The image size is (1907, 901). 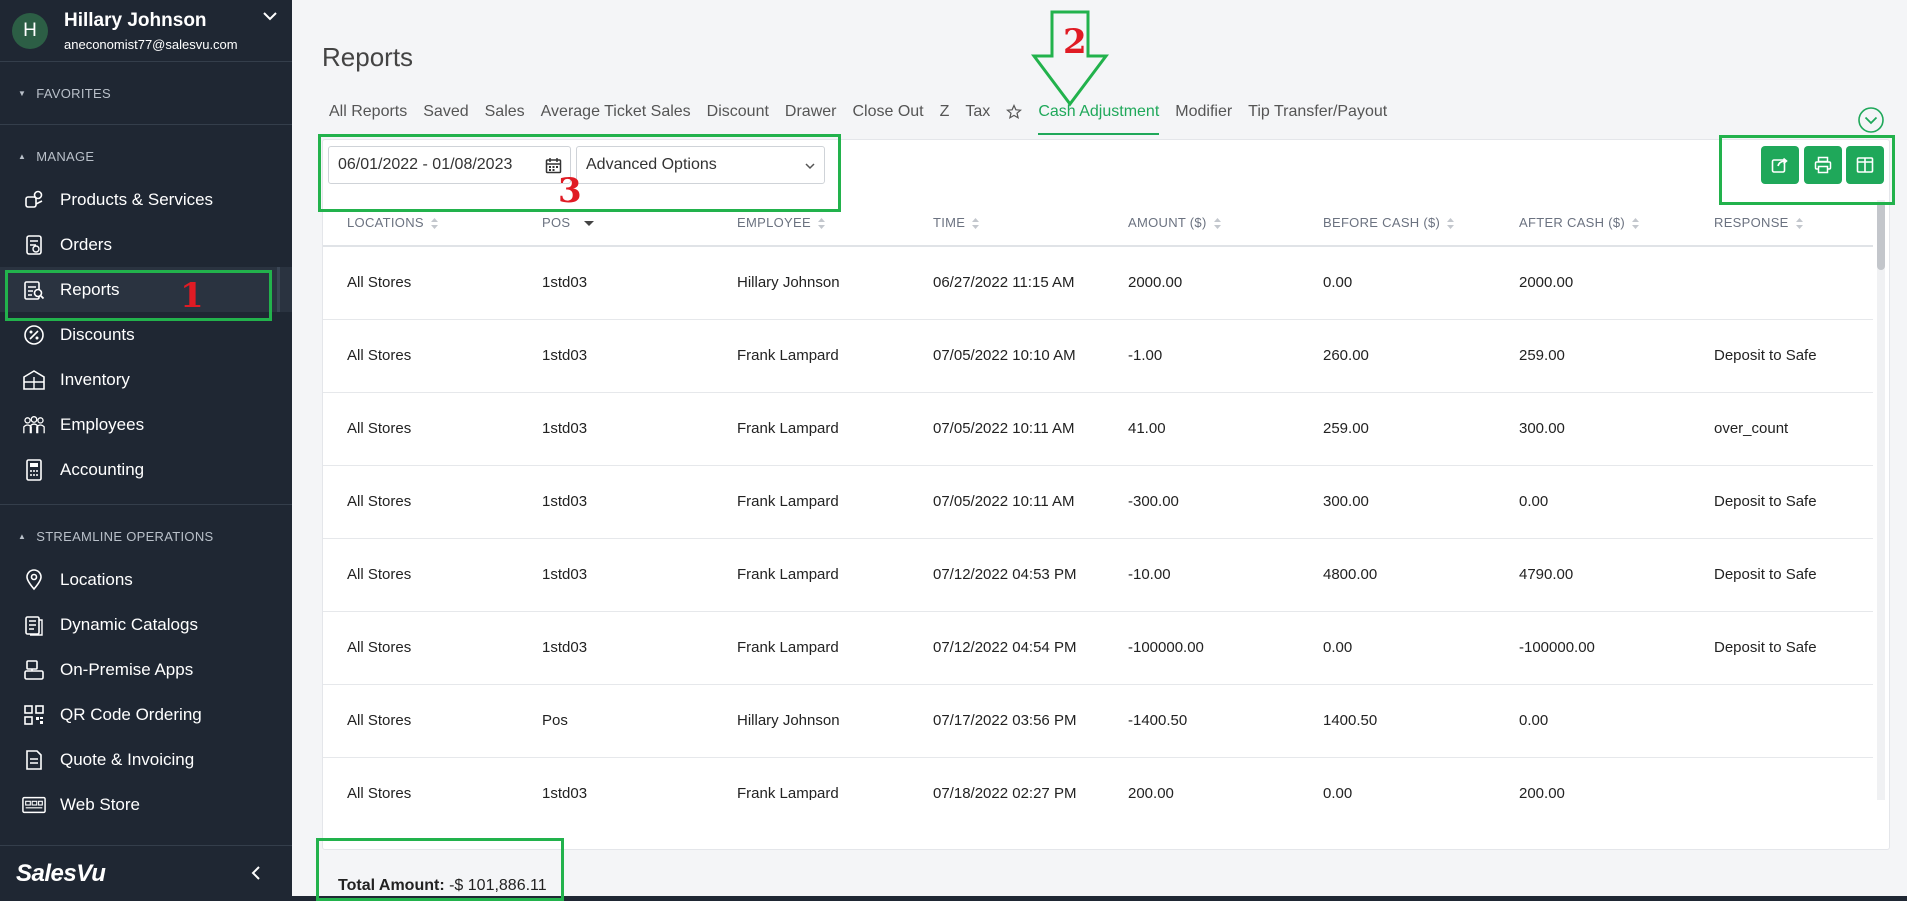 I want to click on cell-response: over_count, so click(x=1781, y=429).